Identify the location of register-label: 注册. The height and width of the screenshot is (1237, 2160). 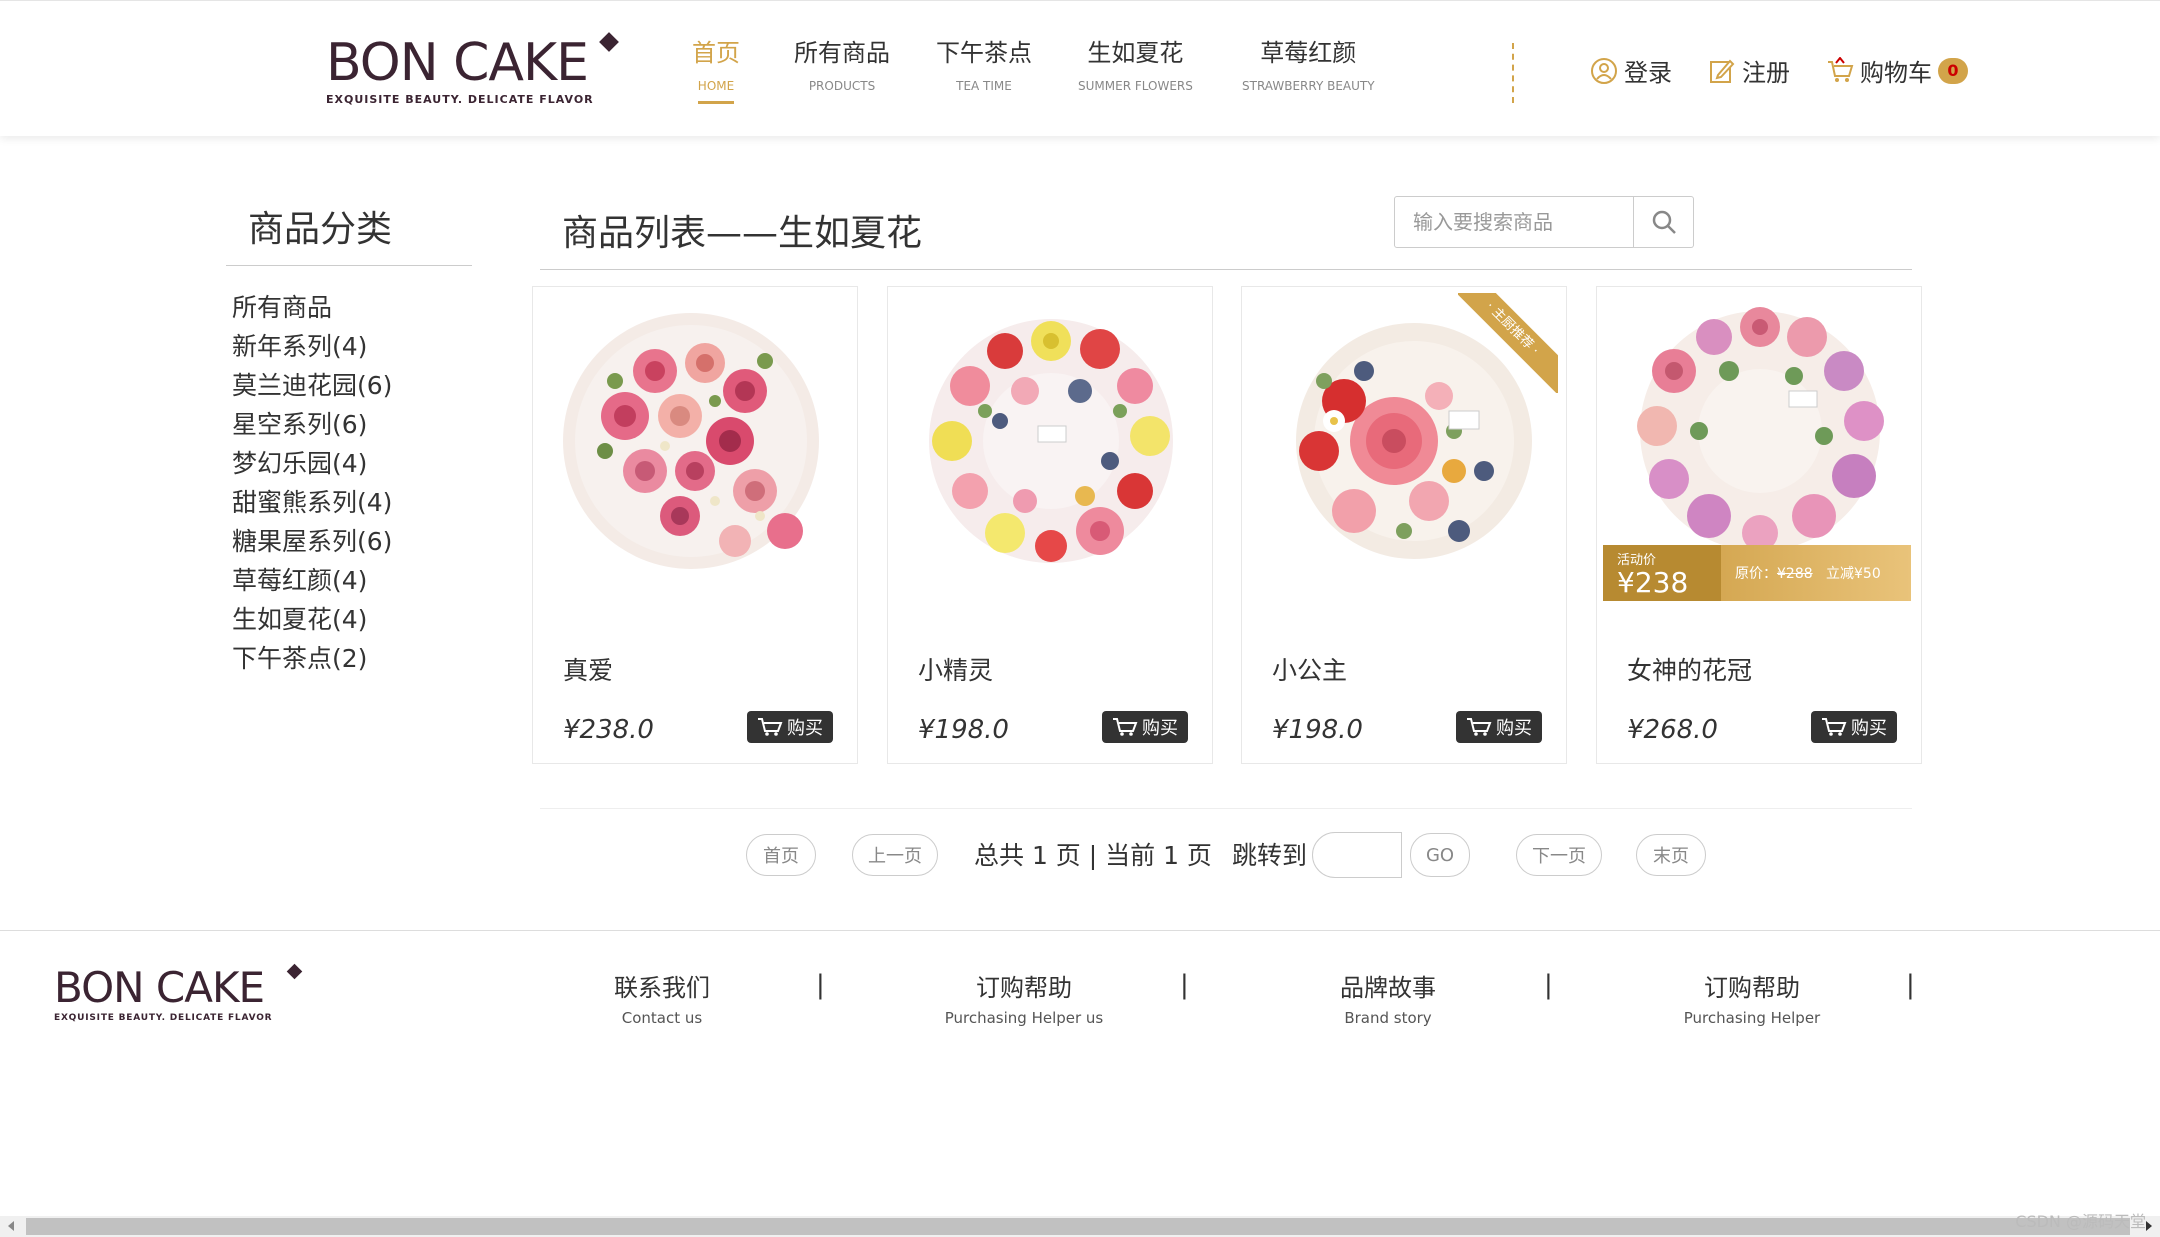
(1766, 73).